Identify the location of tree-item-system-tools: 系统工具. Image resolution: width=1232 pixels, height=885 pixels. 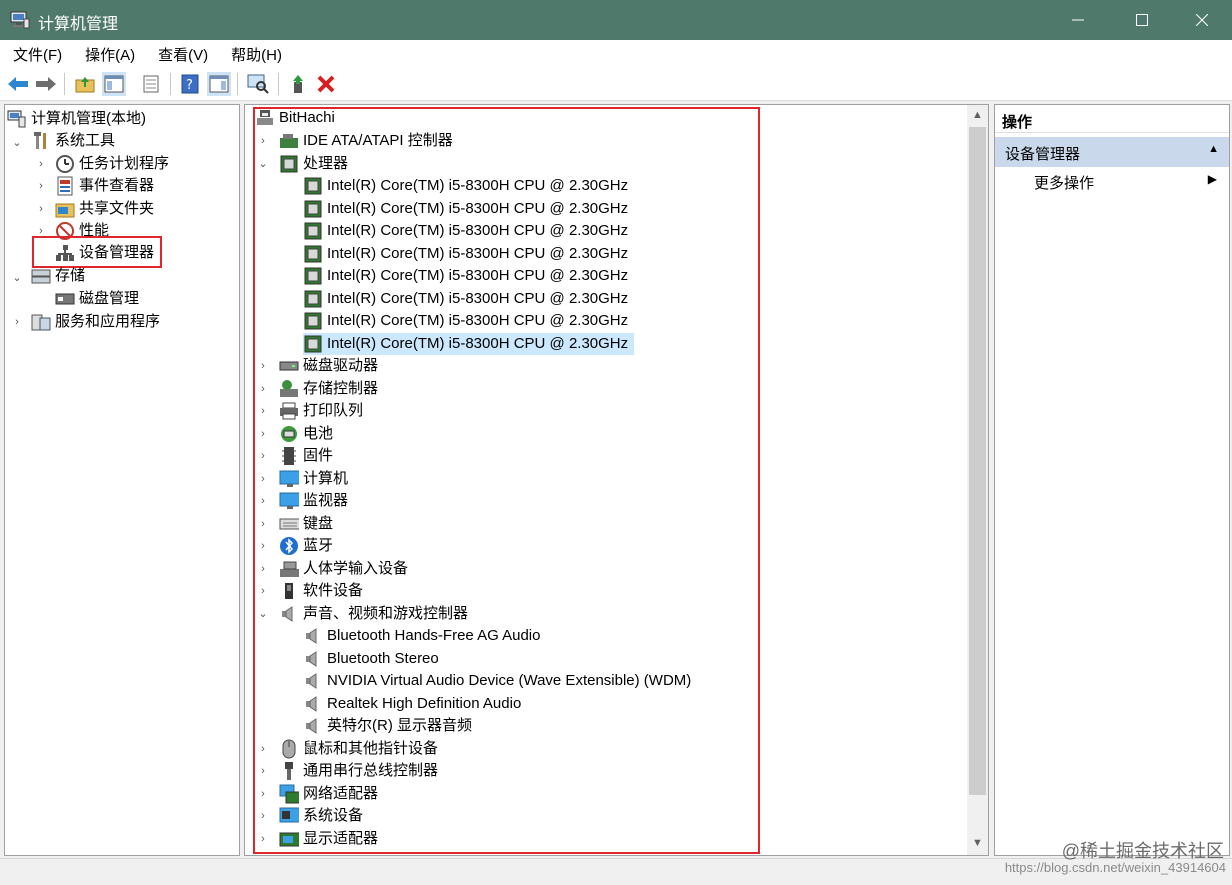
(73, 141).